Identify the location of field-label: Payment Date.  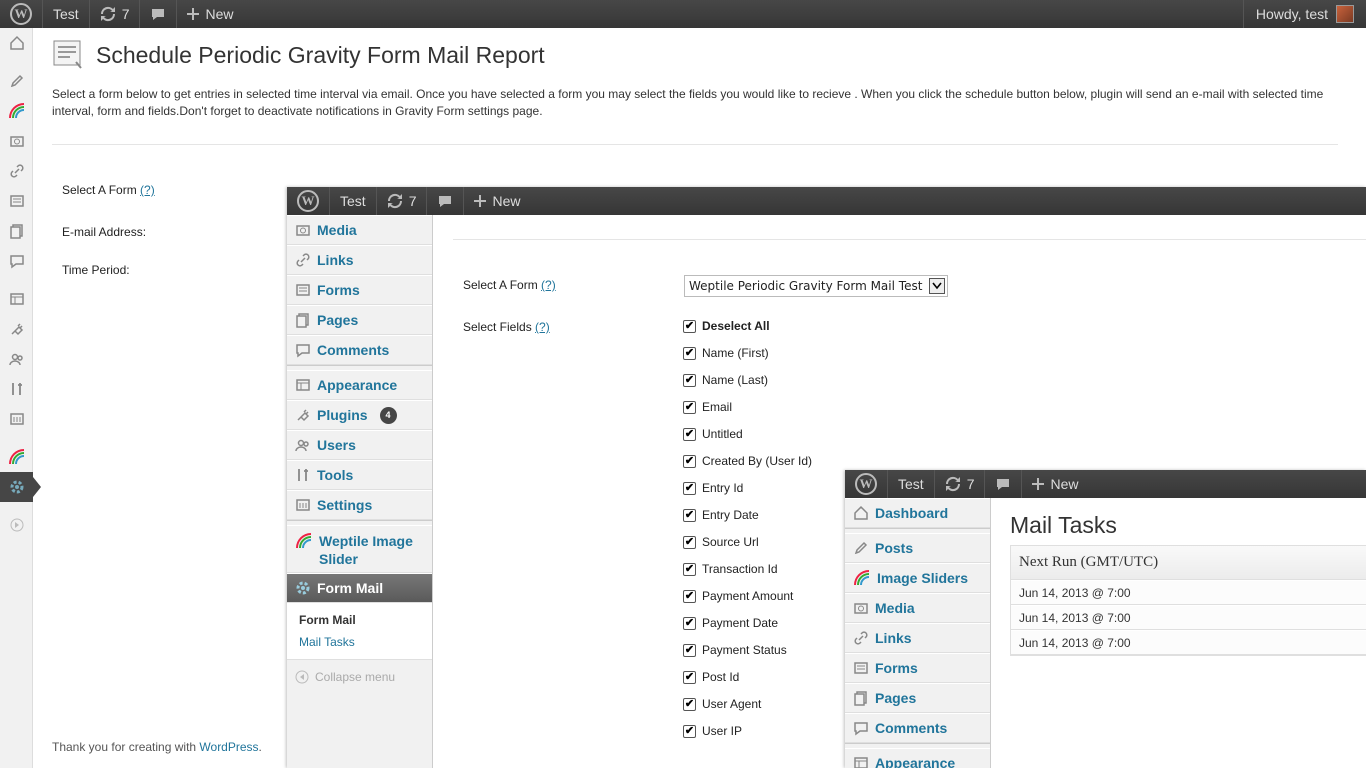
(740, 623).